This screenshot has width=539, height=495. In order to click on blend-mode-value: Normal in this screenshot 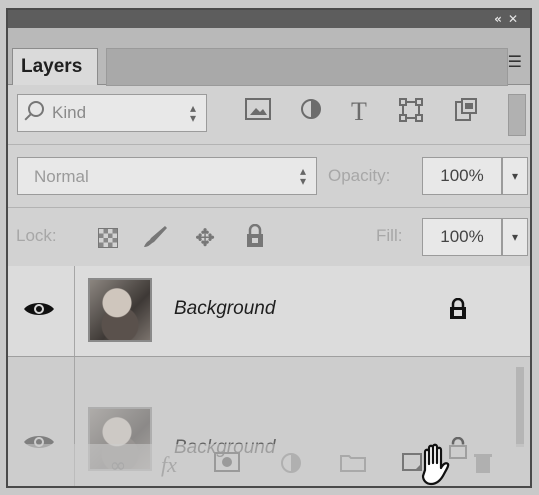, I will do `click(61, 176)`.